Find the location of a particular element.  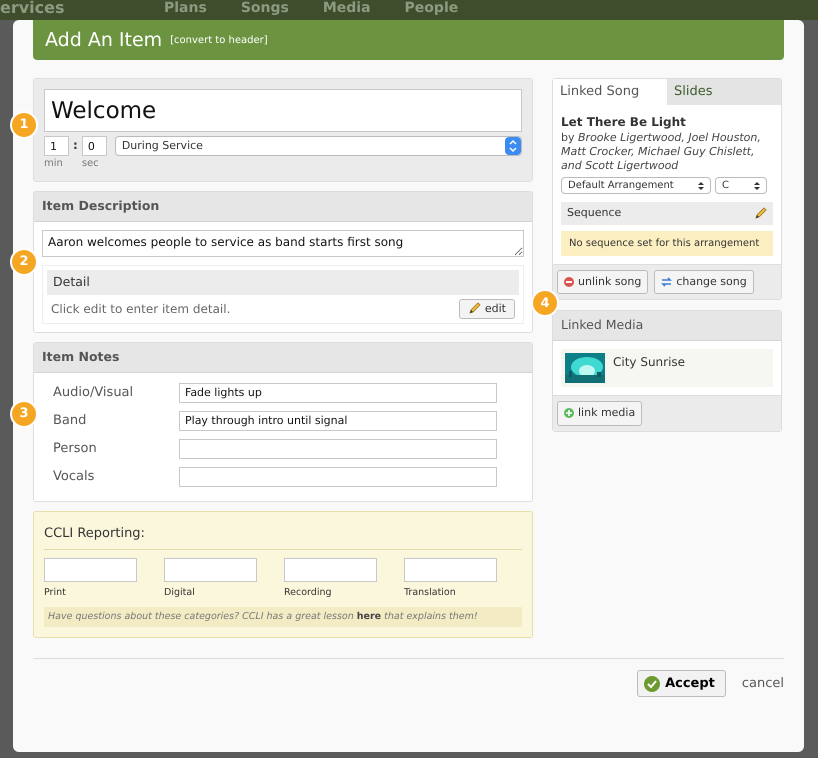

swap-icon is located at coordinates (666, 282).